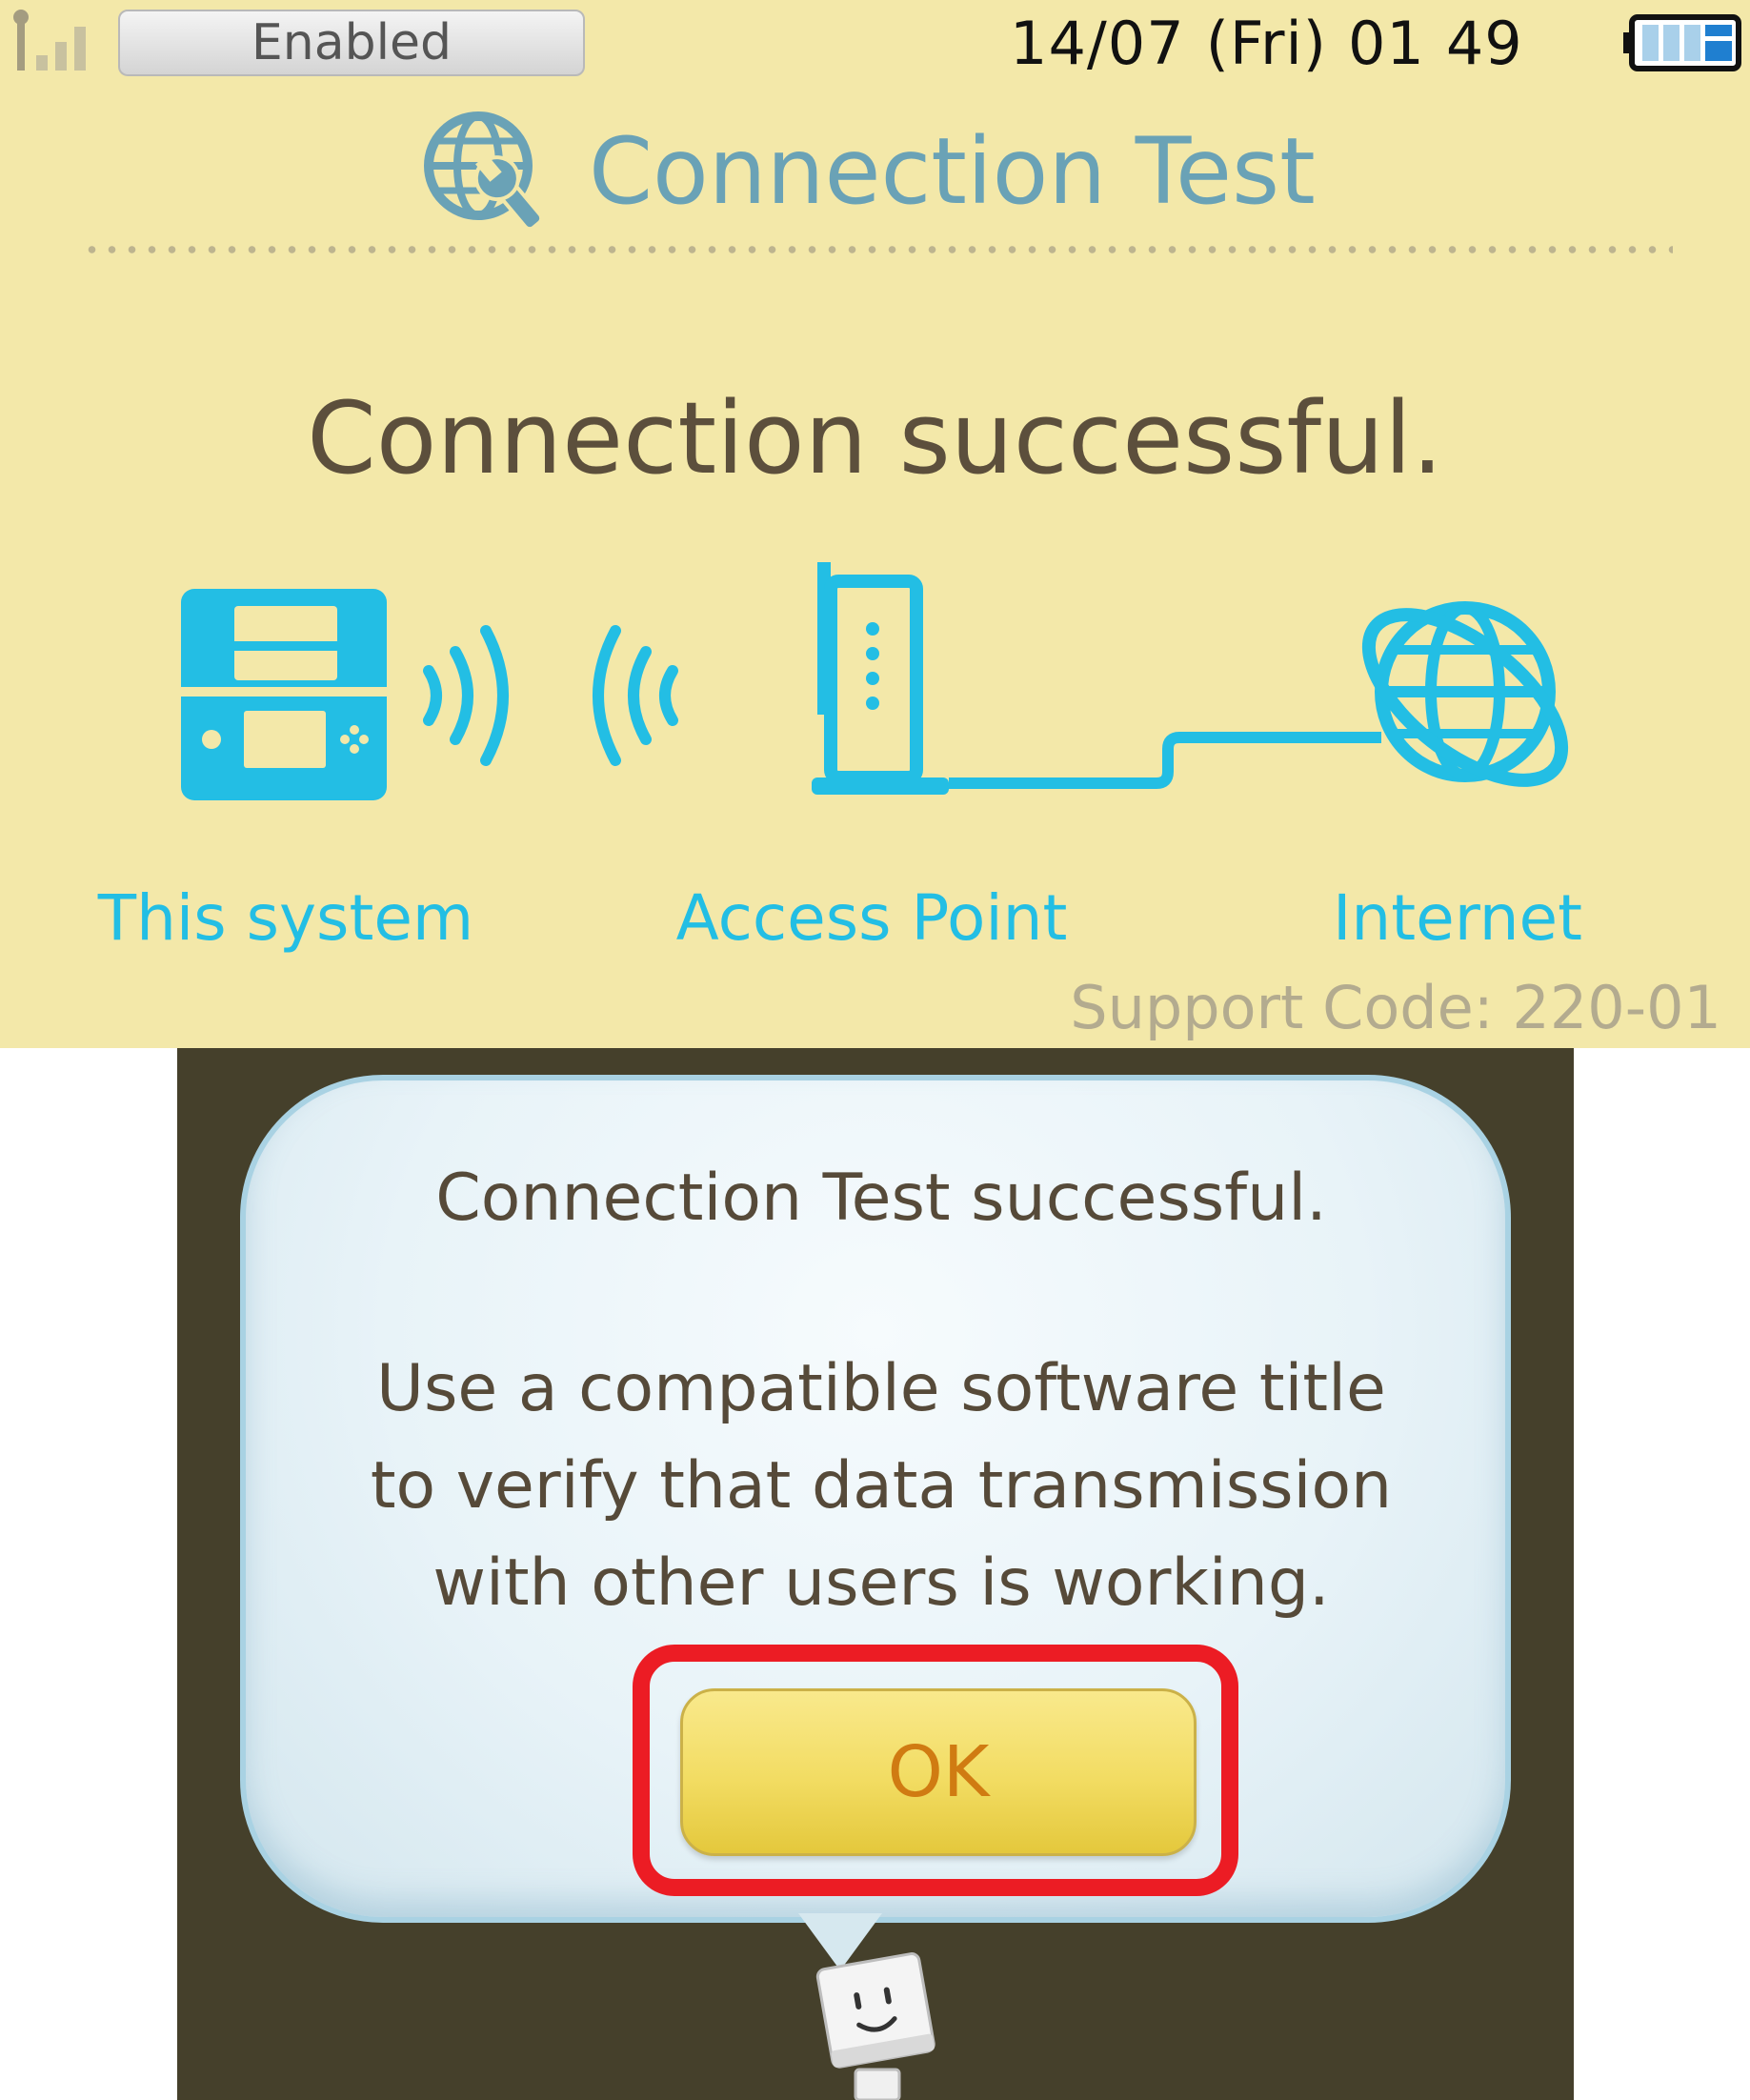  What do you see at coordinates (484, 171) in the screenshot?
I see `globe-wrench-icon` at bounding box center [484, 171].